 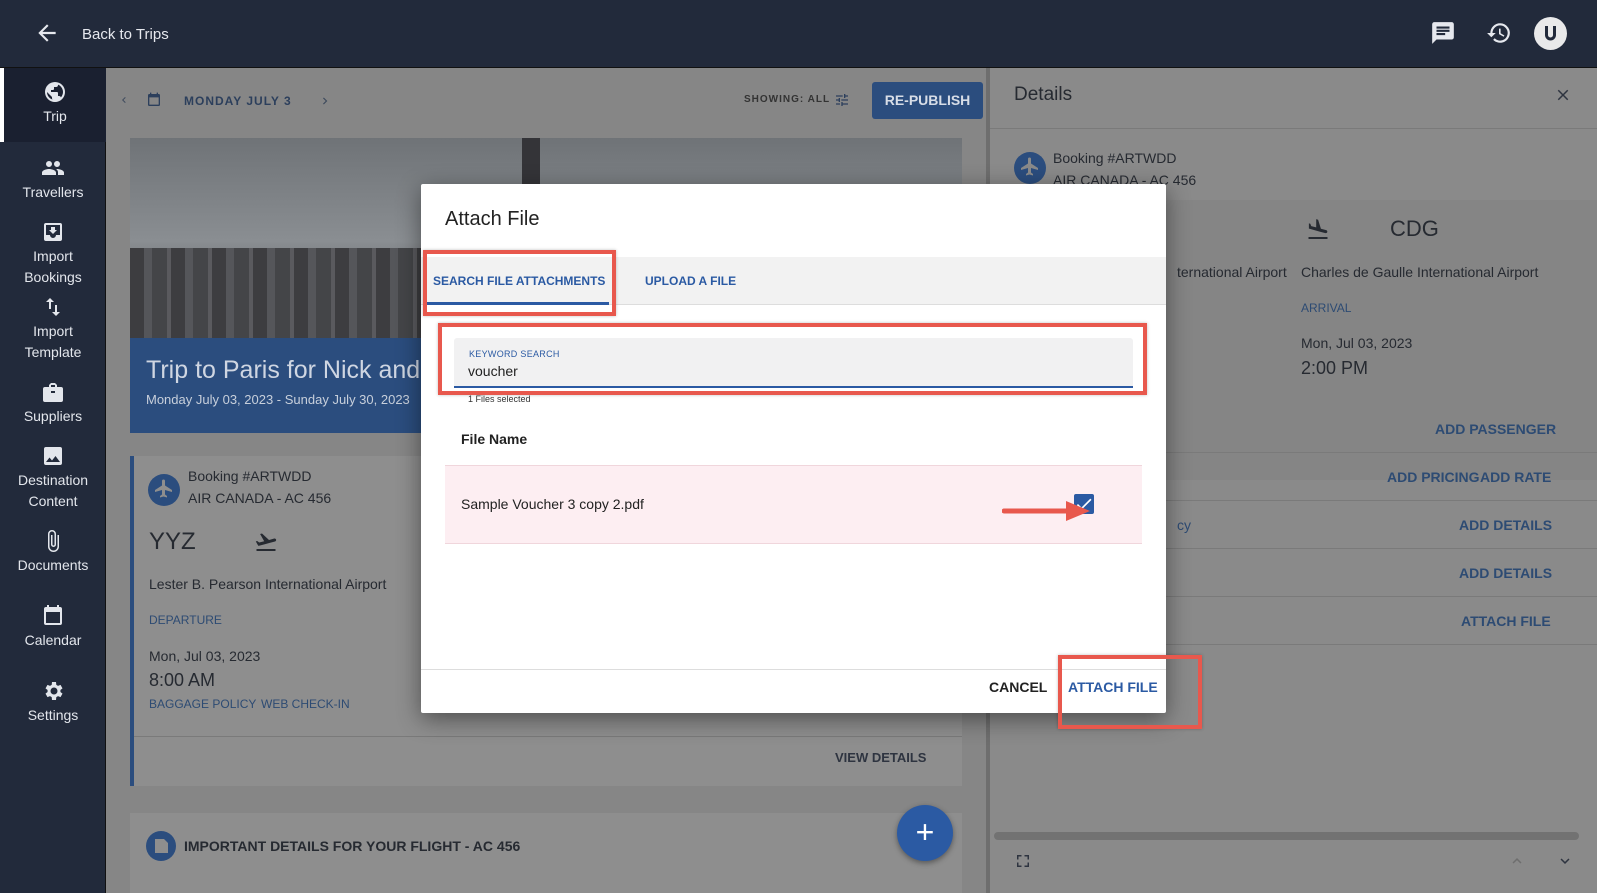 I want to click on sidebar-item-calendar: Calendar, so click(x=53, y=627).